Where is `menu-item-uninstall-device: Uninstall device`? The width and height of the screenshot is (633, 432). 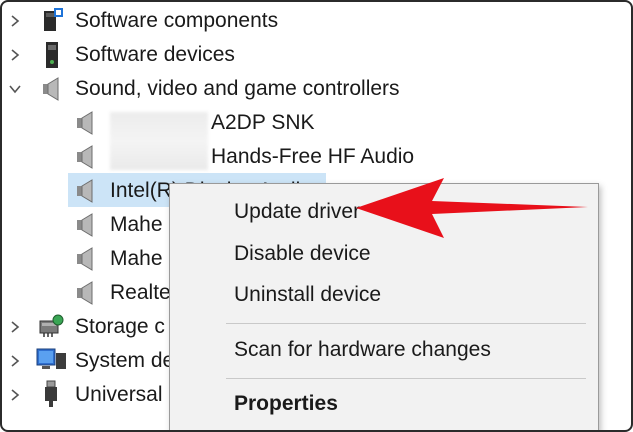 menu-item-uninstall-device: Uninstall device is located at coordinates (307, 295).